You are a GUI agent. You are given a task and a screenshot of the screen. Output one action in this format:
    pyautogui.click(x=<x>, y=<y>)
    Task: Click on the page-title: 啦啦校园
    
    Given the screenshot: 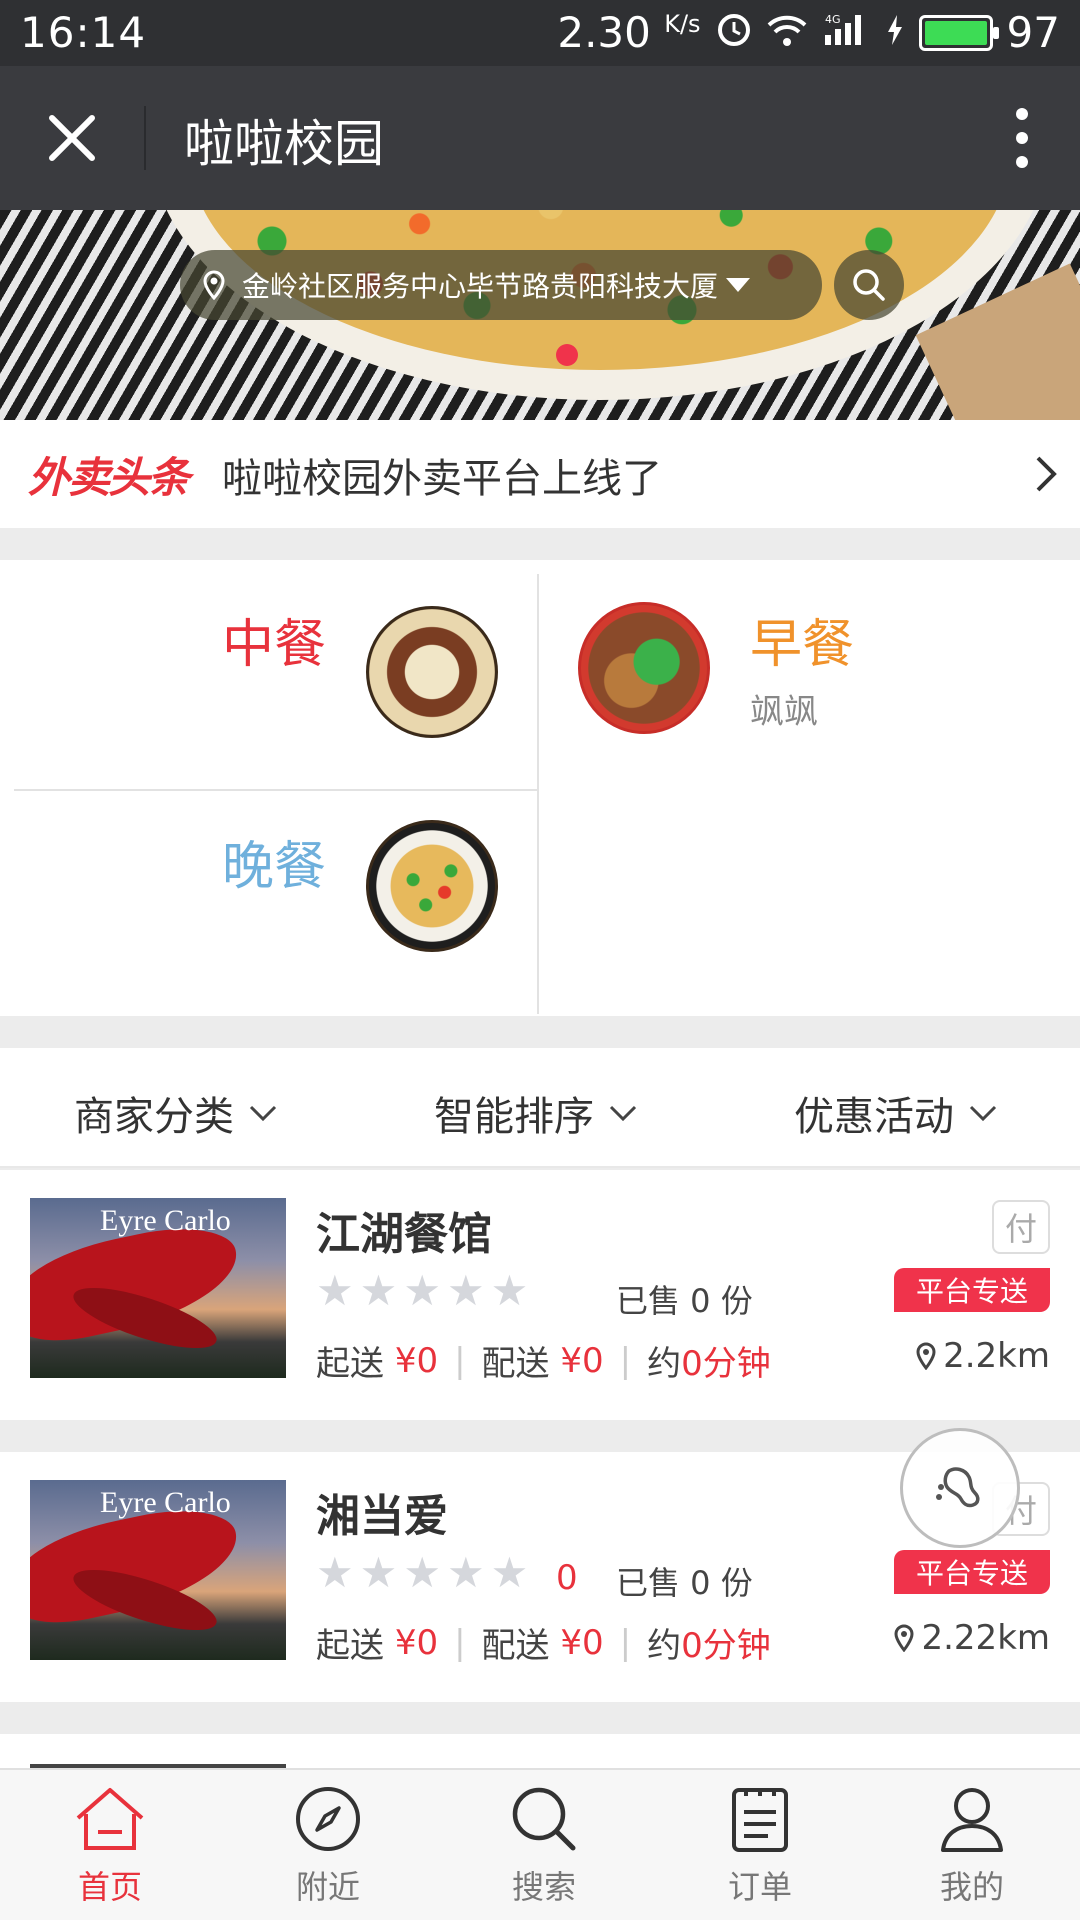 What is the action you would take?
    pyautogui.click(x=284, y=144)
    